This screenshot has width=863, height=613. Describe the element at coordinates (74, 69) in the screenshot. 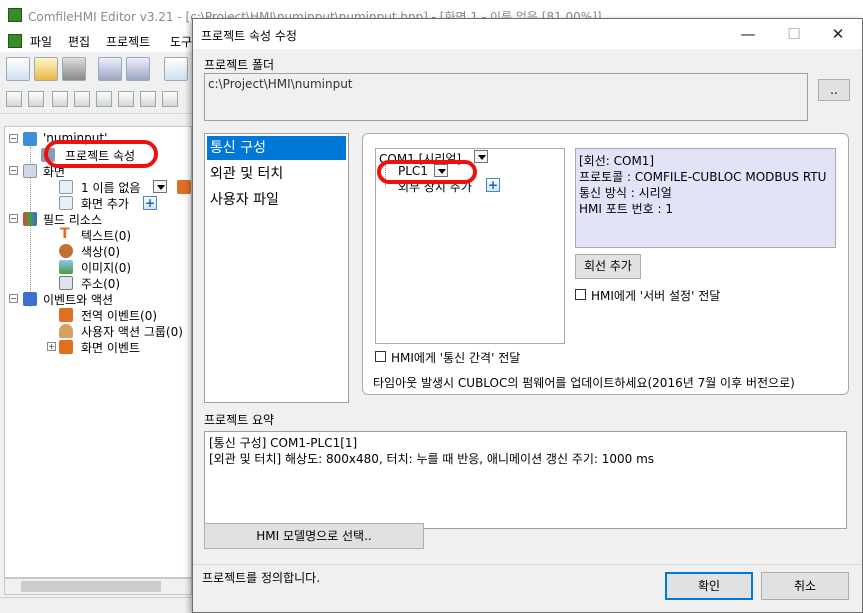

I see `save-icon` at that location.